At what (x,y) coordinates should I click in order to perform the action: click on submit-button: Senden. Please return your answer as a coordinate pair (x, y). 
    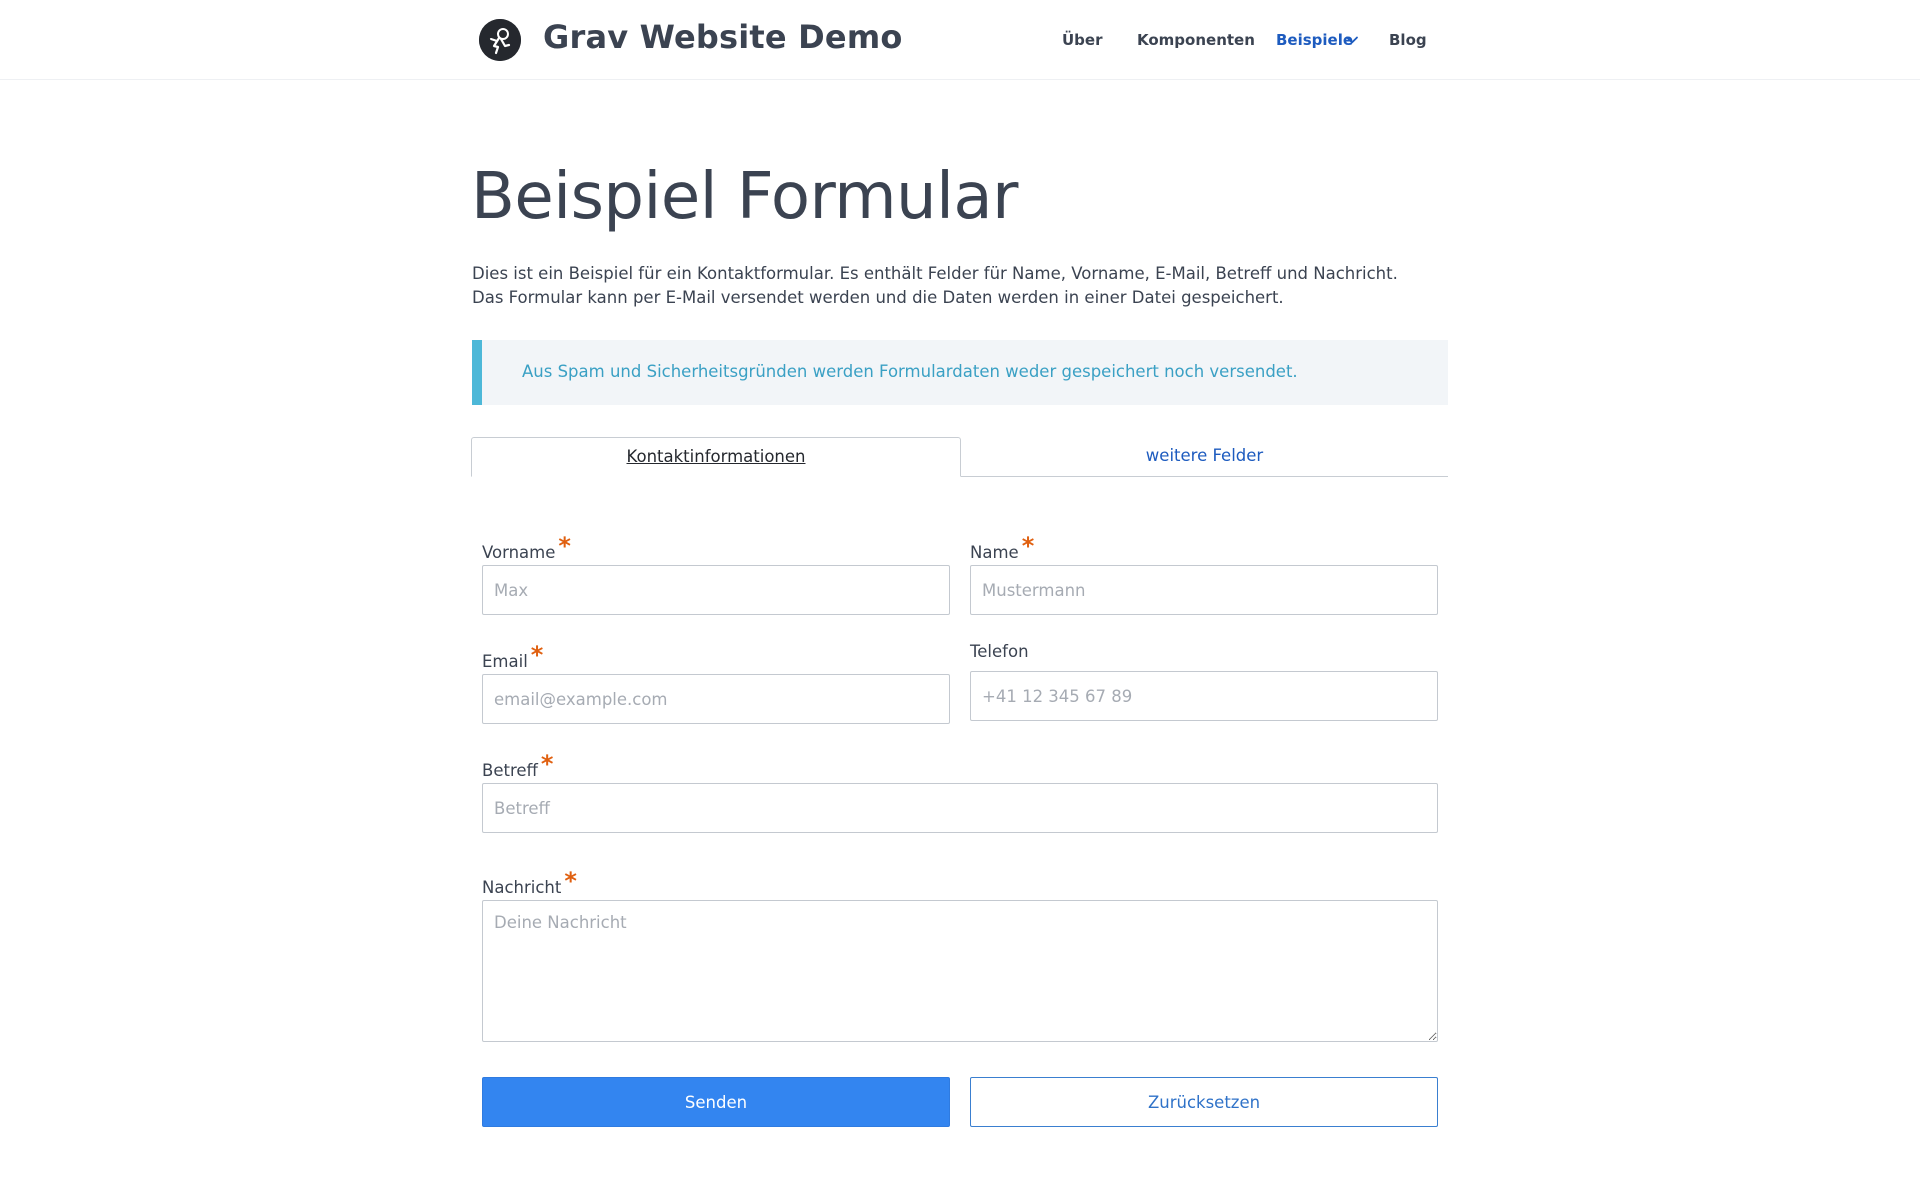
    Looking at the image, I should click on (716, 1102).